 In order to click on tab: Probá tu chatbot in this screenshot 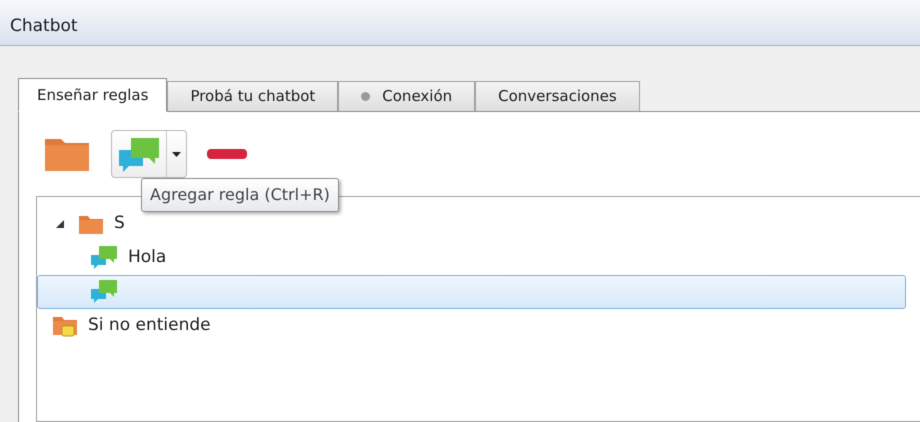, I will do `click(252, 96)`.